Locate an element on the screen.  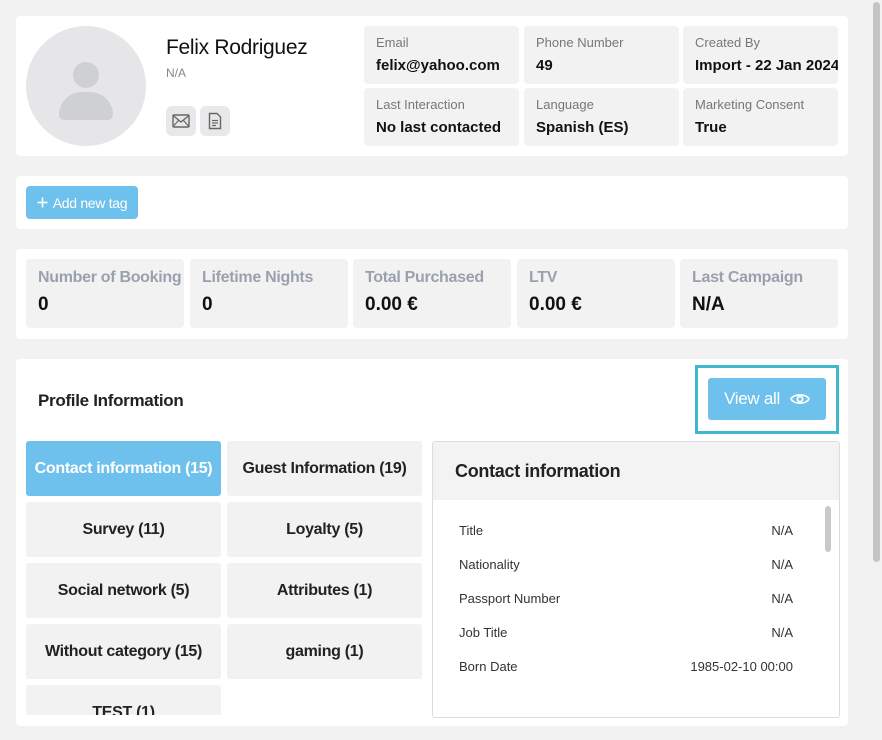
view-all-button: View all is located at coordinates (767, 399).